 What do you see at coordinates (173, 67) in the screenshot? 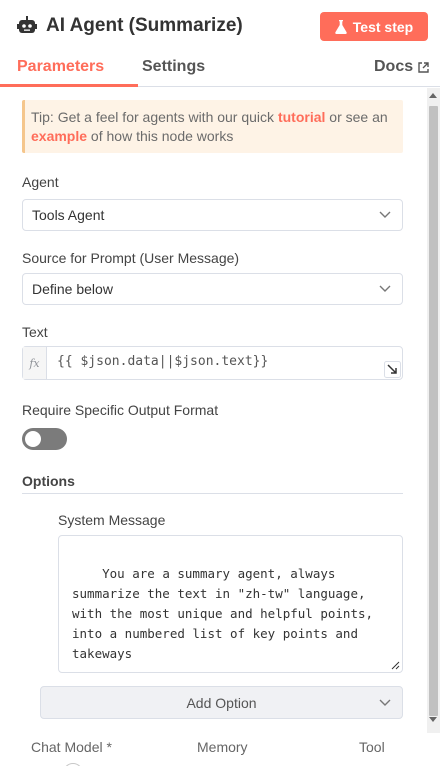
I see `tab-settings: Settings` at bounding box center [173, 67].